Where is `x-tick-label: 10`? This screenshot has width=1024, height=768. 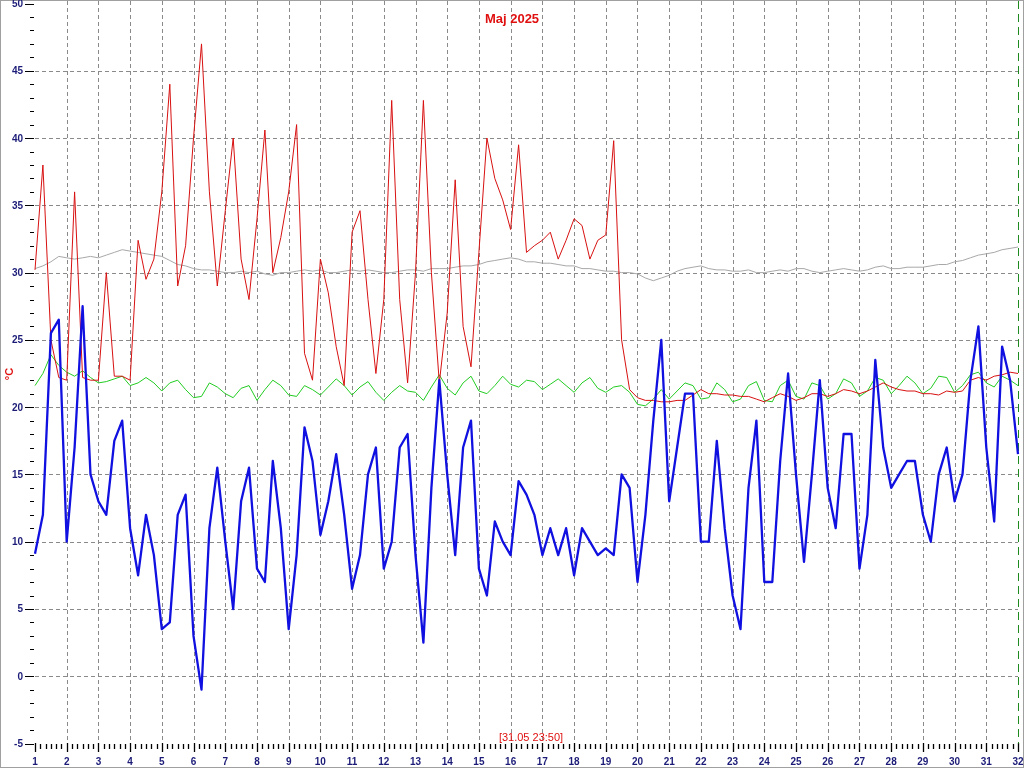 x-tick-label: 10 is located at coordinates (320, 761).